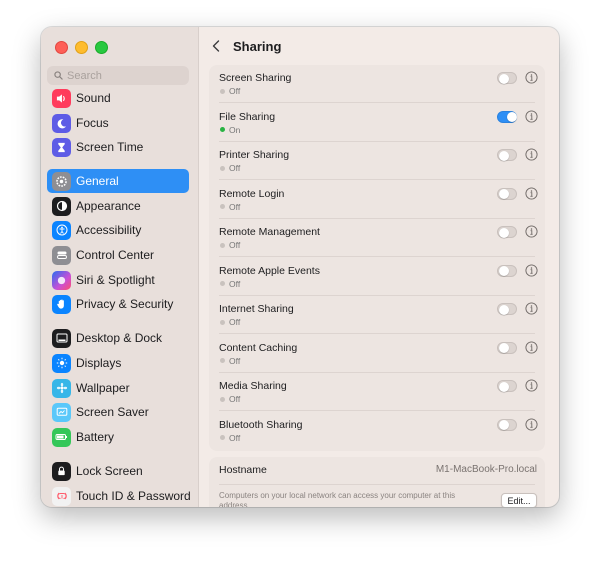 This screenshot has height=561, width=600. What do you see at coordinates (377, 277) in the screenshot?
I see `sharing-service-row: Remote Apple Events Off` at bounding box center [377, 277].